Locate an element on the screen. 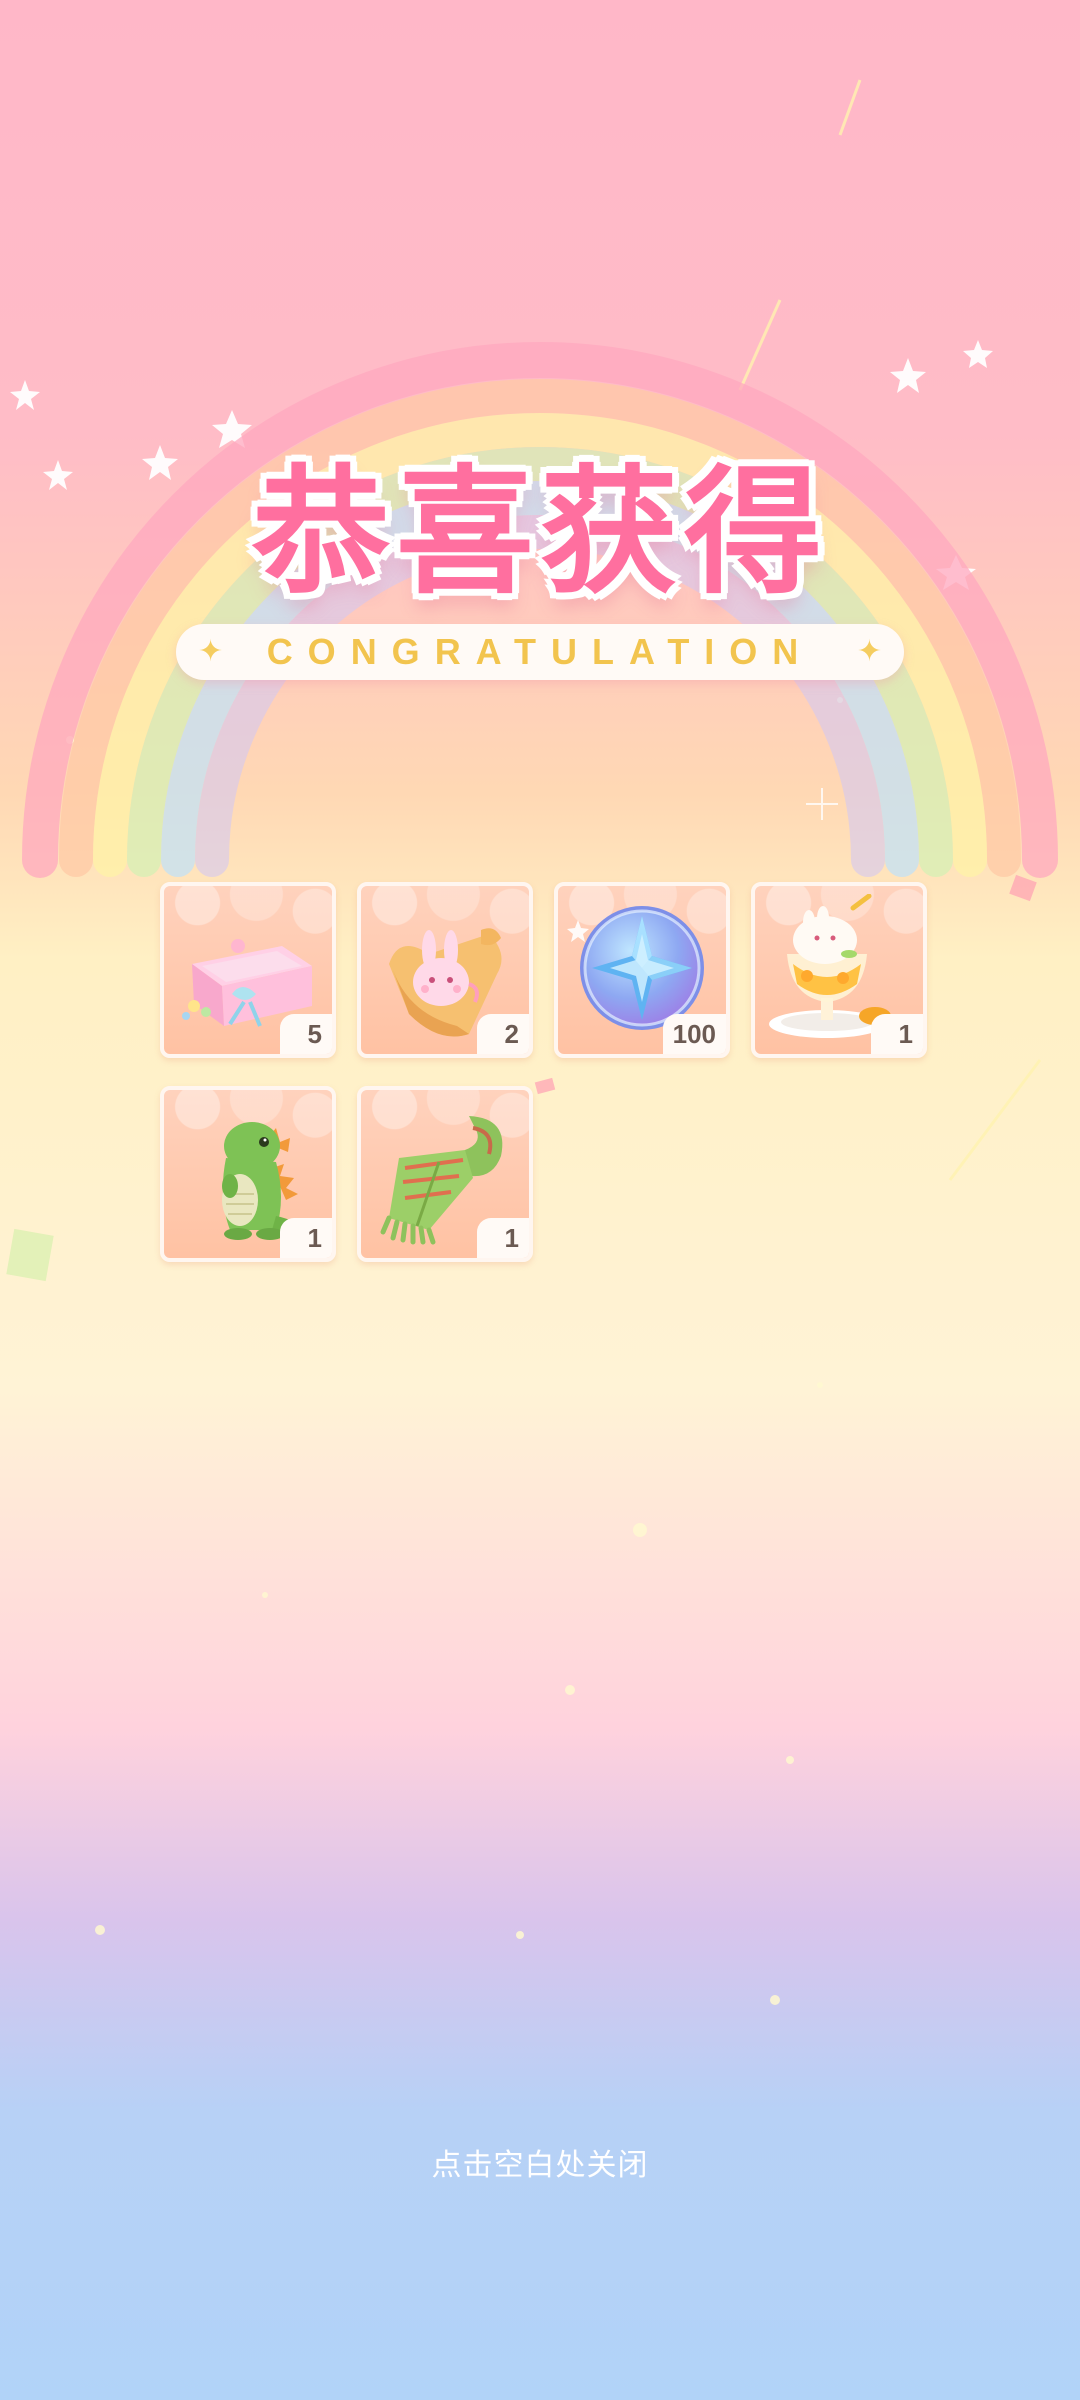  reward-item: 100 is located at coordinates (642, 970).